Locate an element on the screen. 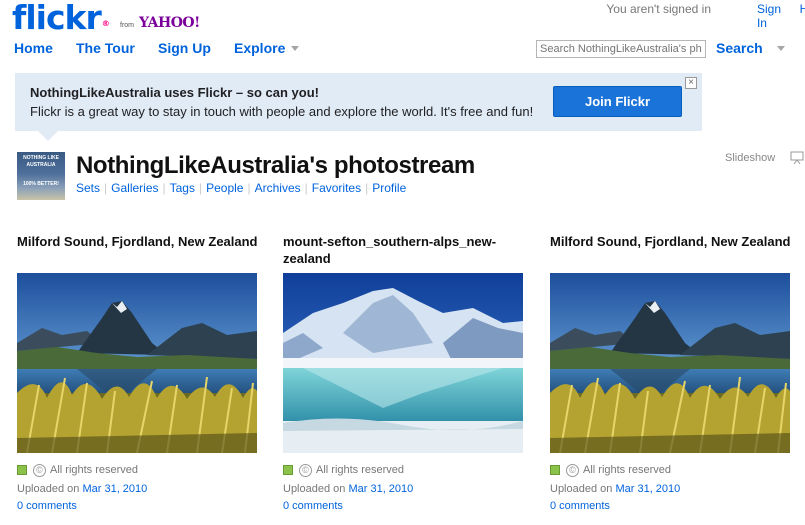 This screenshot has height=525, width=805. promo-pointer is located at coordinates (48, 136).